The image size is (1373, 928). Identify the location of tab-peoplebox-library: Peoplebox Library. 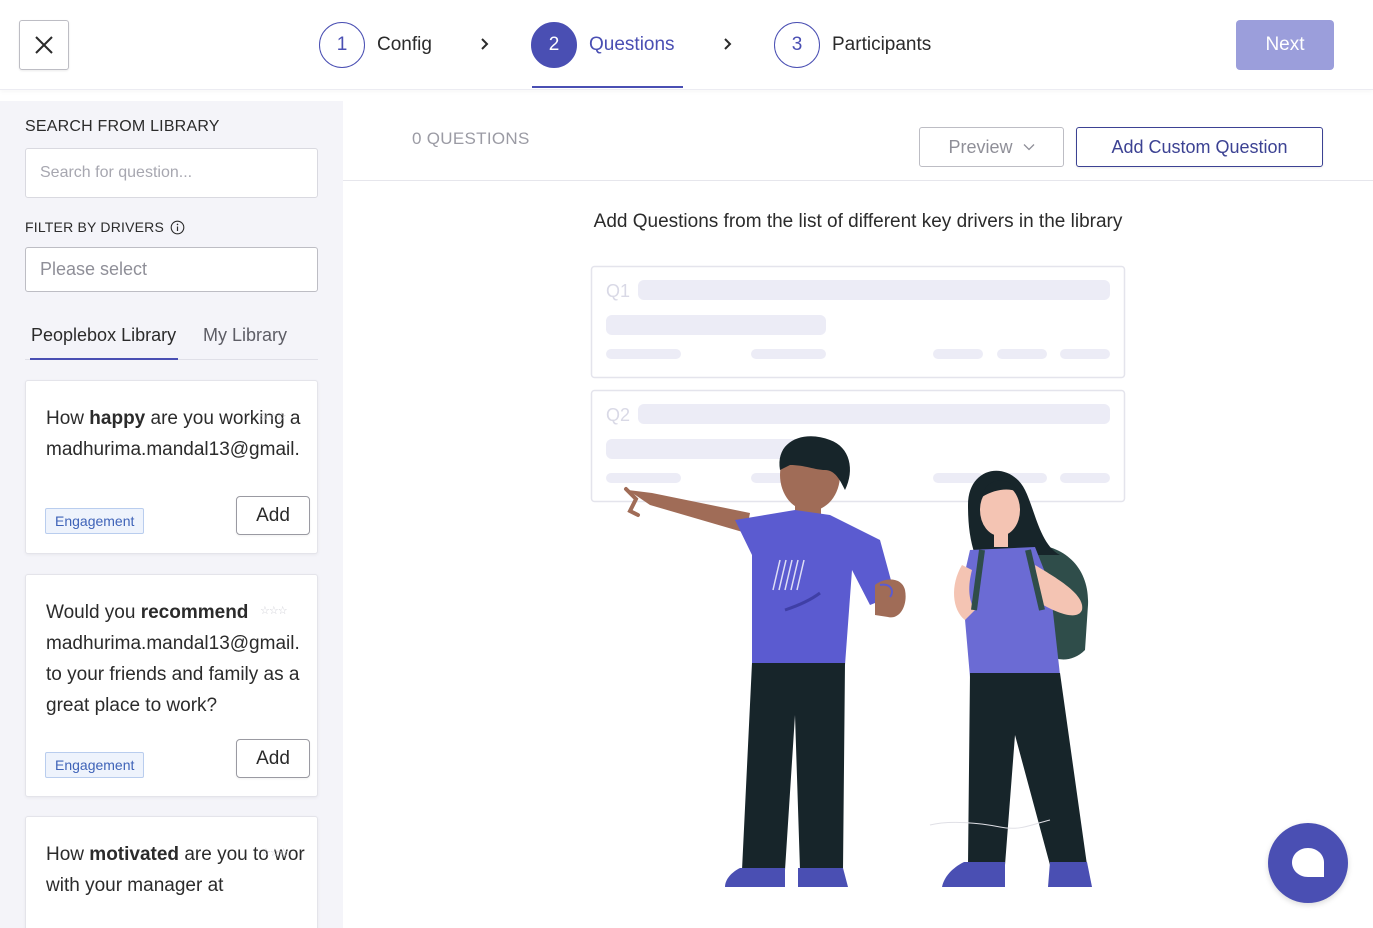
(103, 335).